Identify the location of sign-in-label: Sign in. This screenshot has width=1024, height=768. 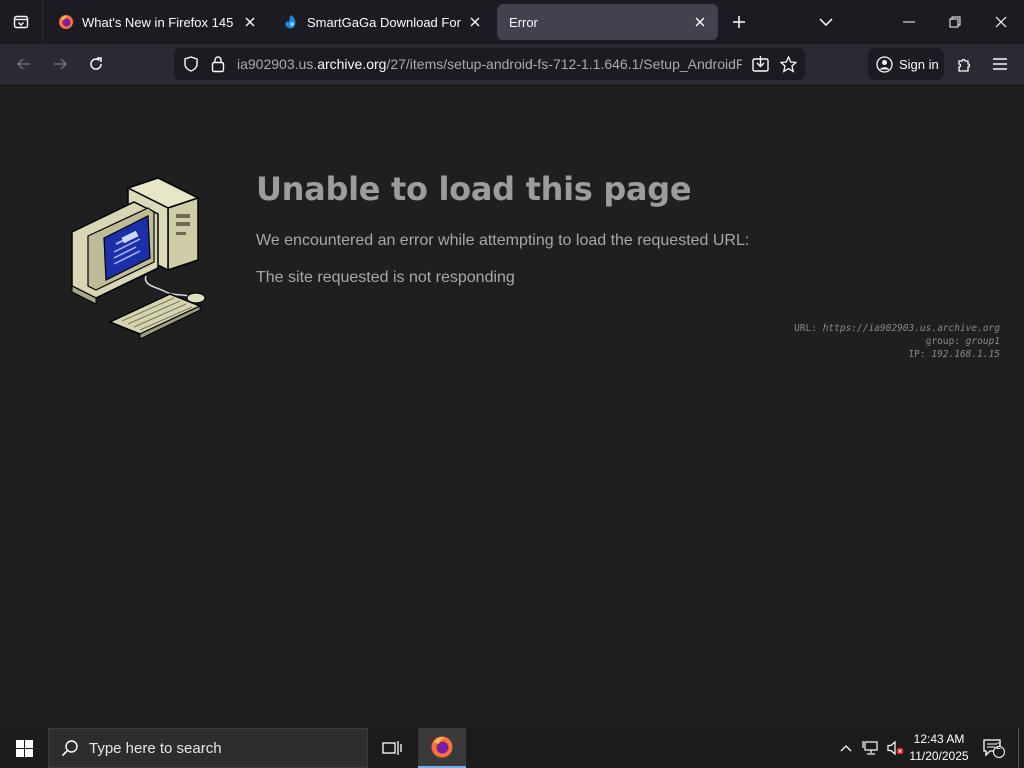
(919, 64).